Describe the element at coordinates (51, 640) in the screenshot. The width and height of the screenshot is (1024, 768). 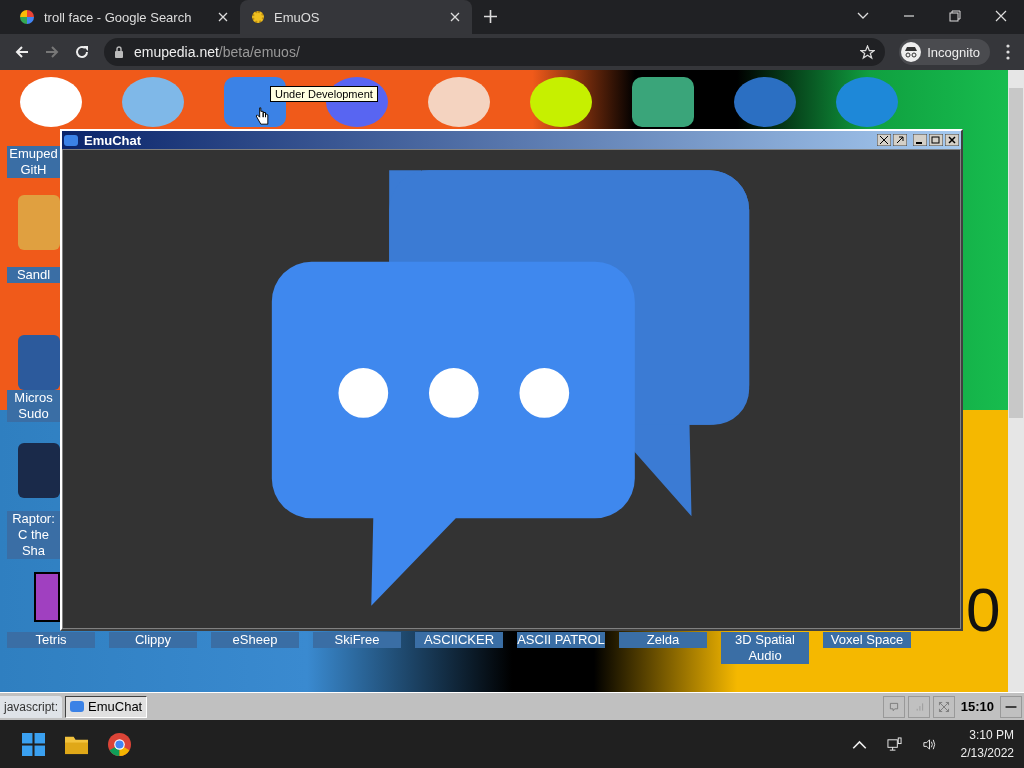
I see `icon-label: Tetris` at that location.